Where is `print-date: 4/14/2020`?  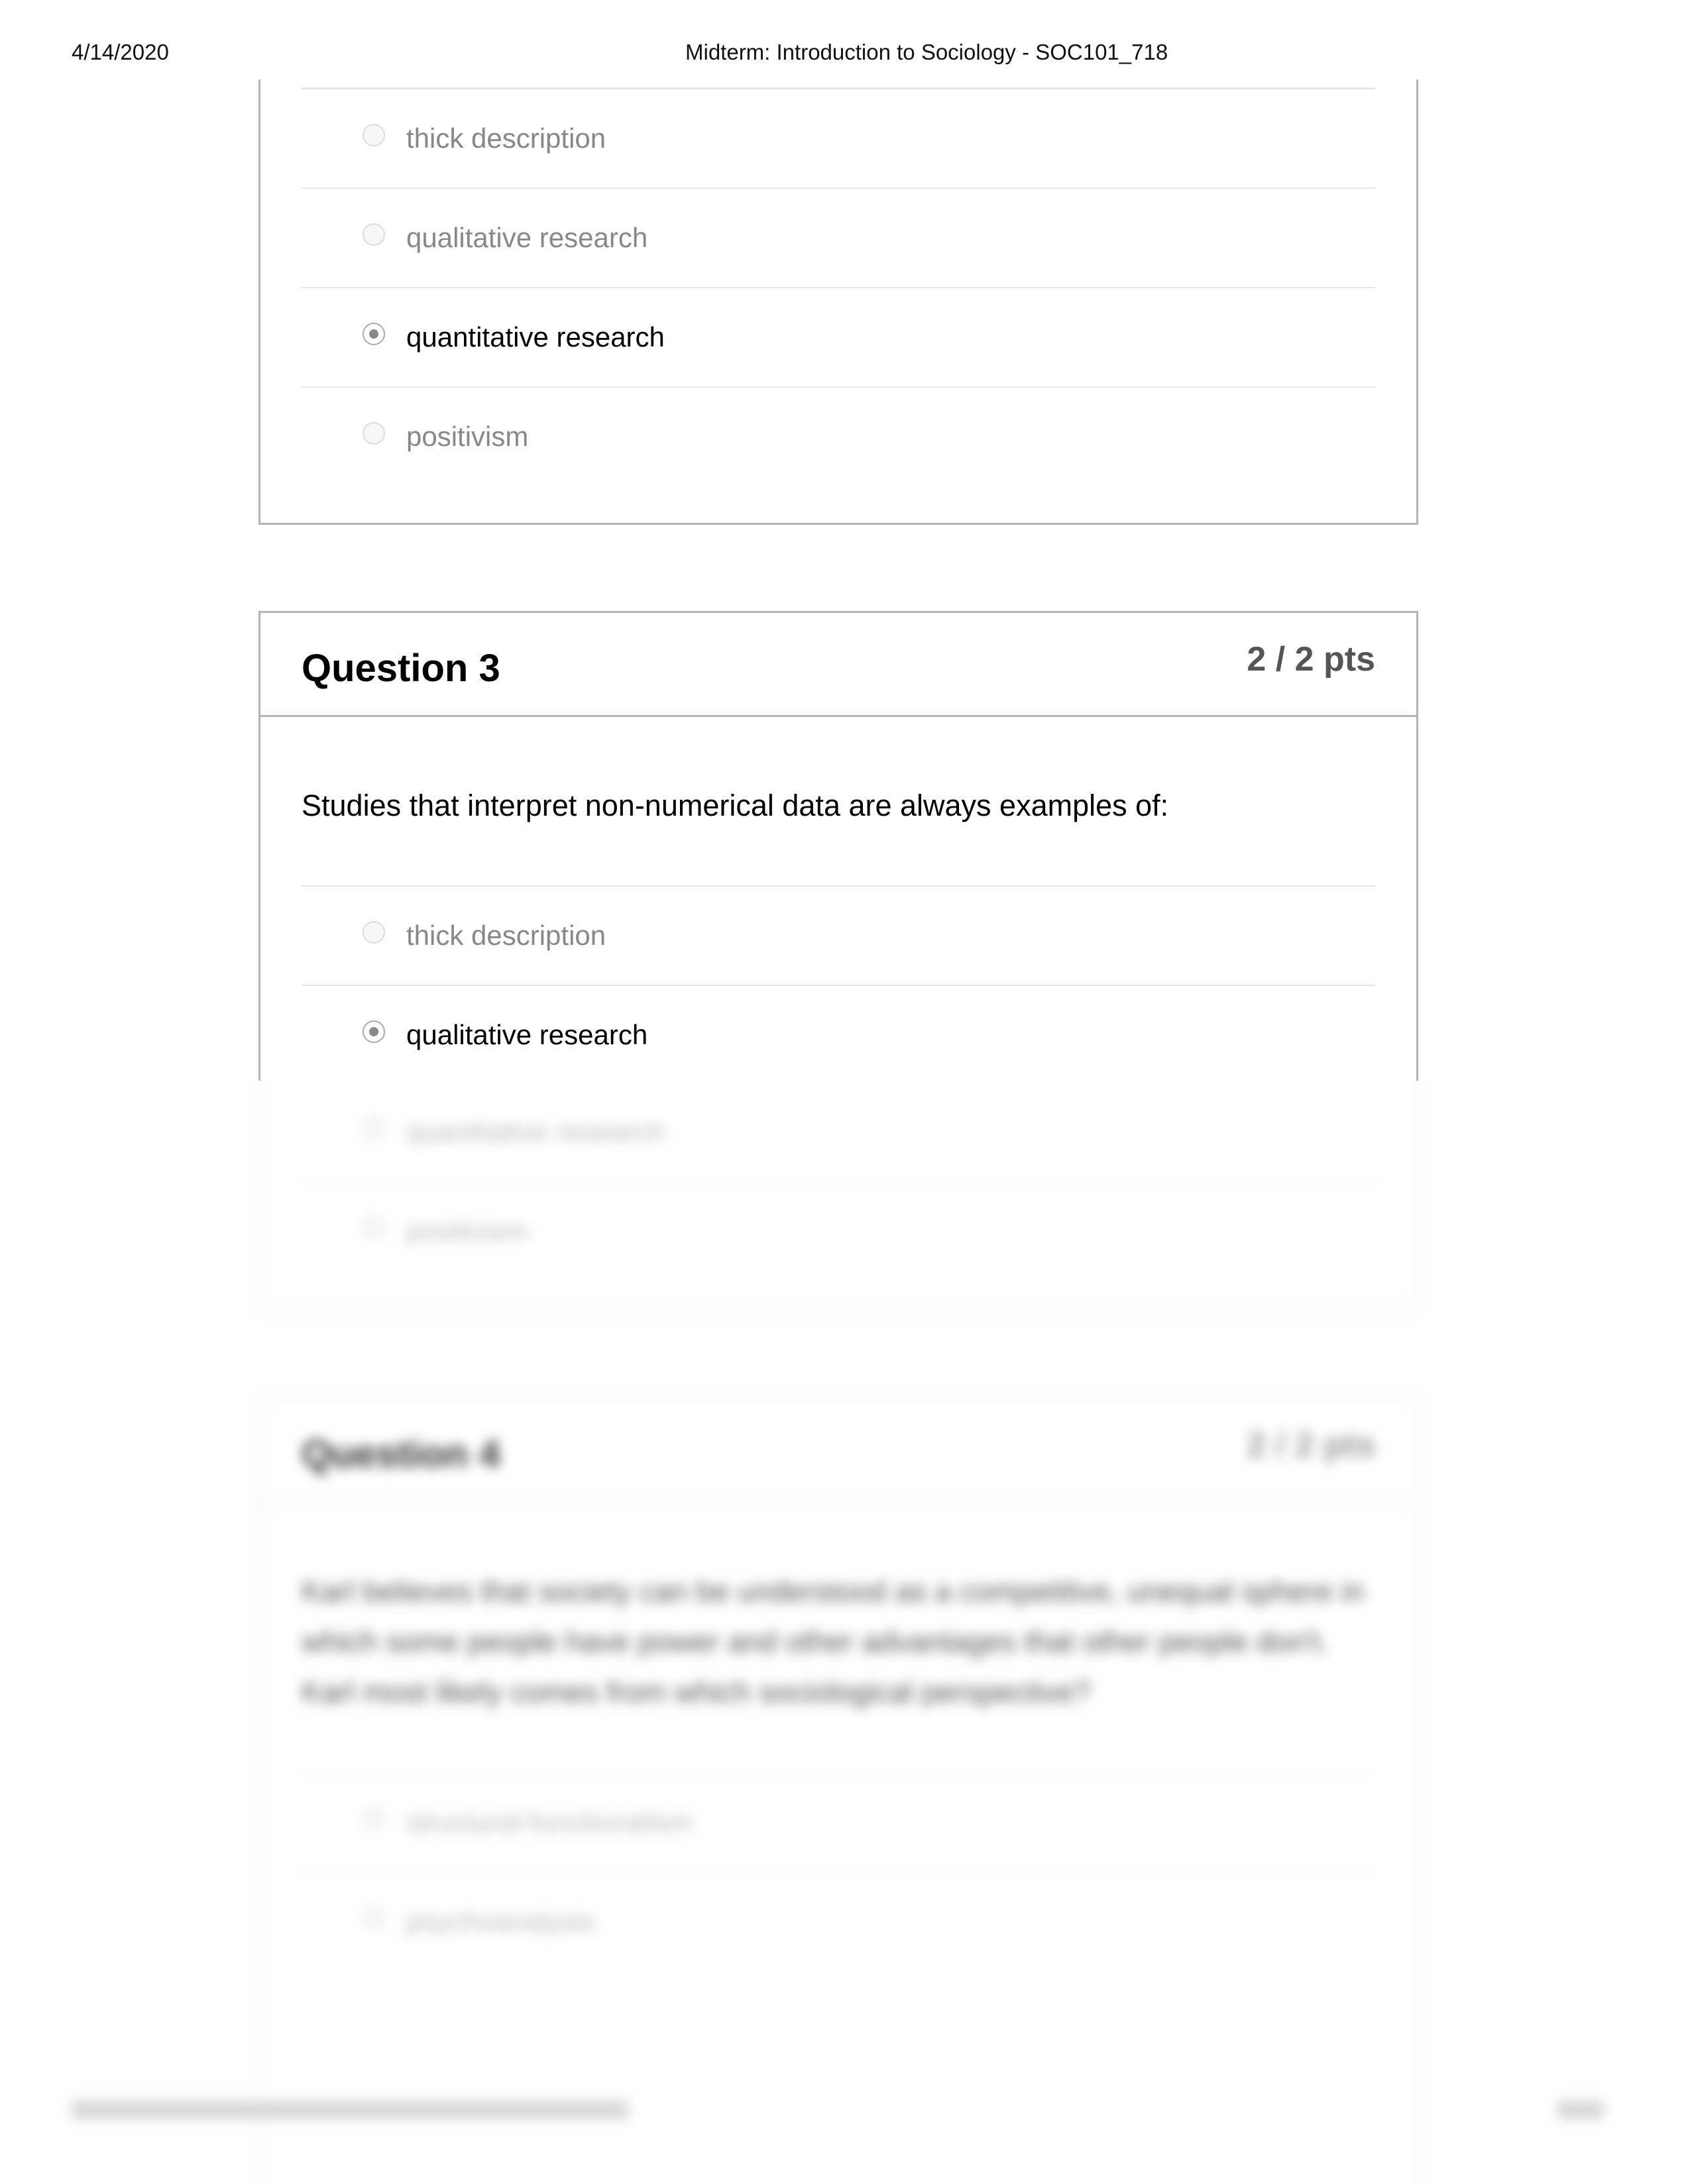
print-date: 4/14/2020 is located at coordinates (120, 52).